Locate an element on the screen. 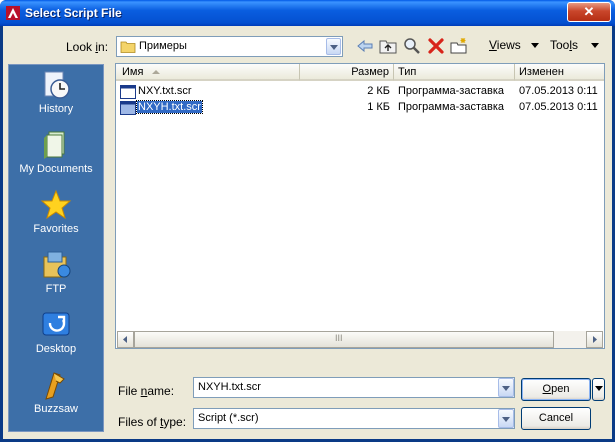  search-web-icon is located at coordinates (412, 46).